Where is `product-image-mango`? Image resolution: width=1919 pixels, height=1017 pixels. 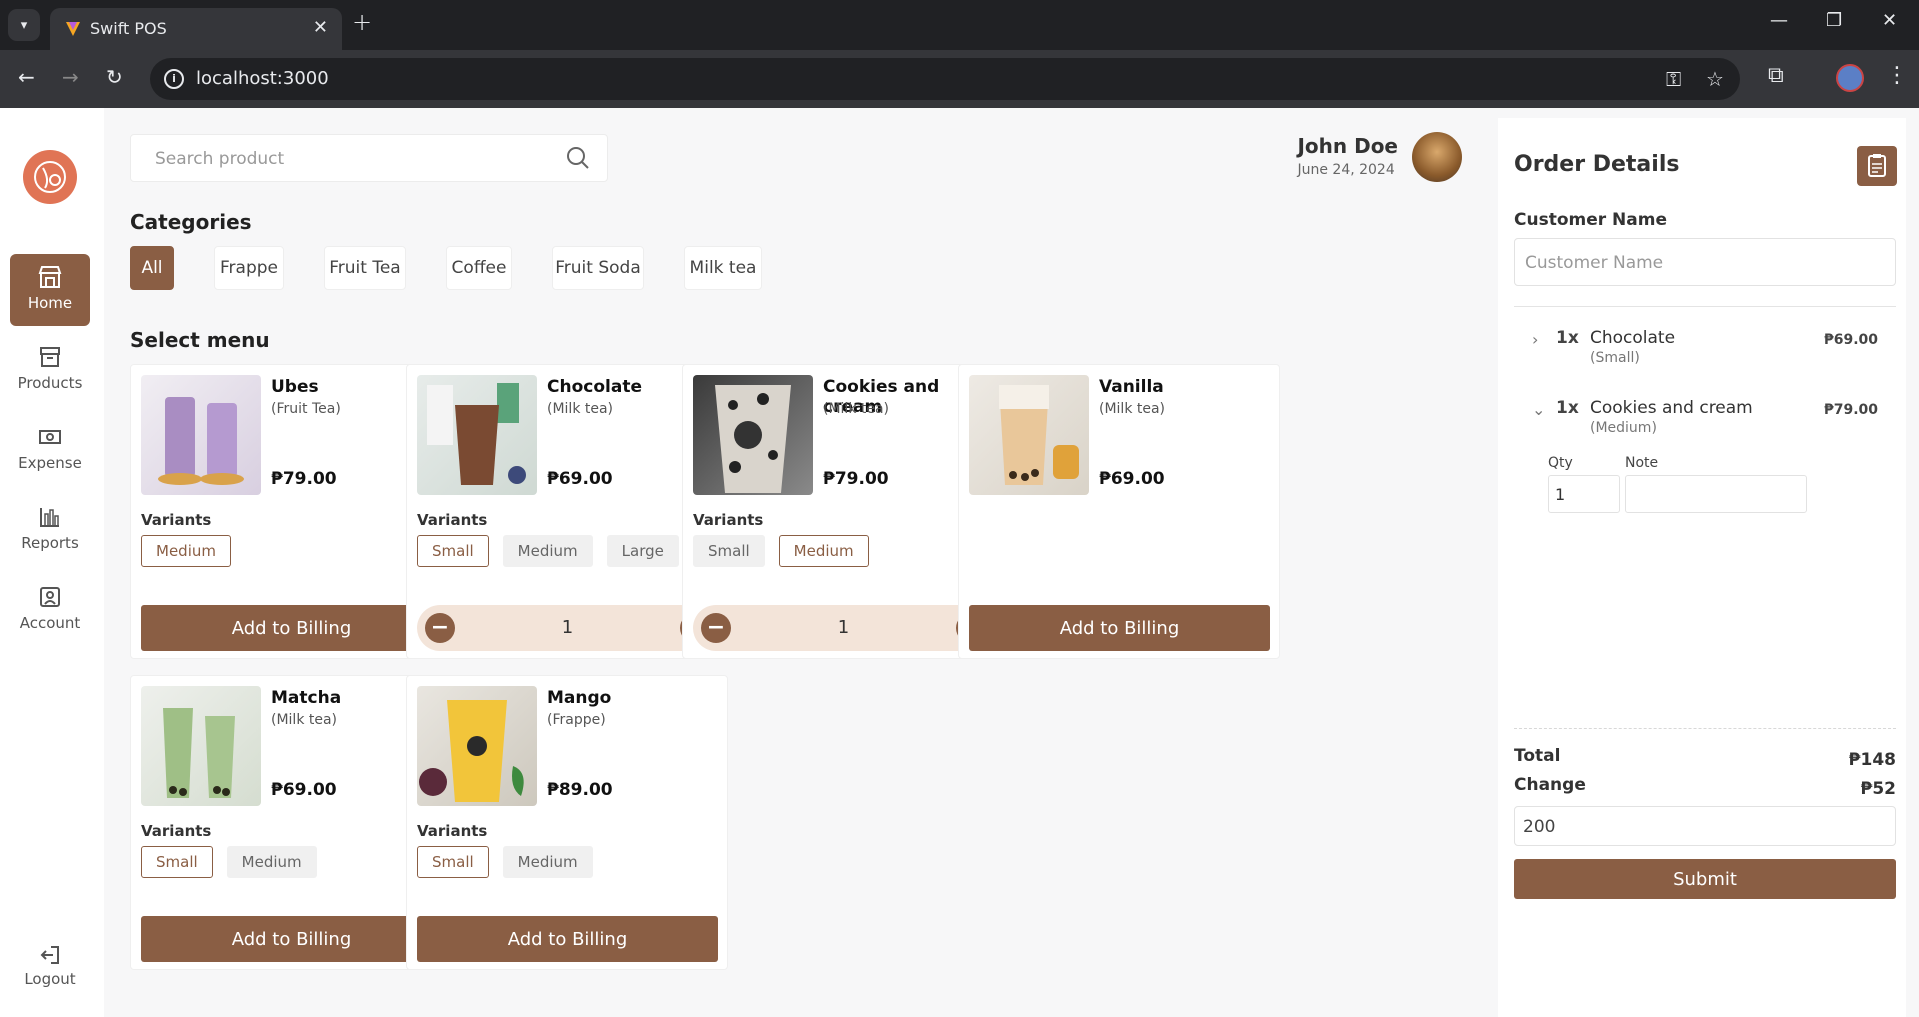
product-image-mango is located at coordinates (477, 746).